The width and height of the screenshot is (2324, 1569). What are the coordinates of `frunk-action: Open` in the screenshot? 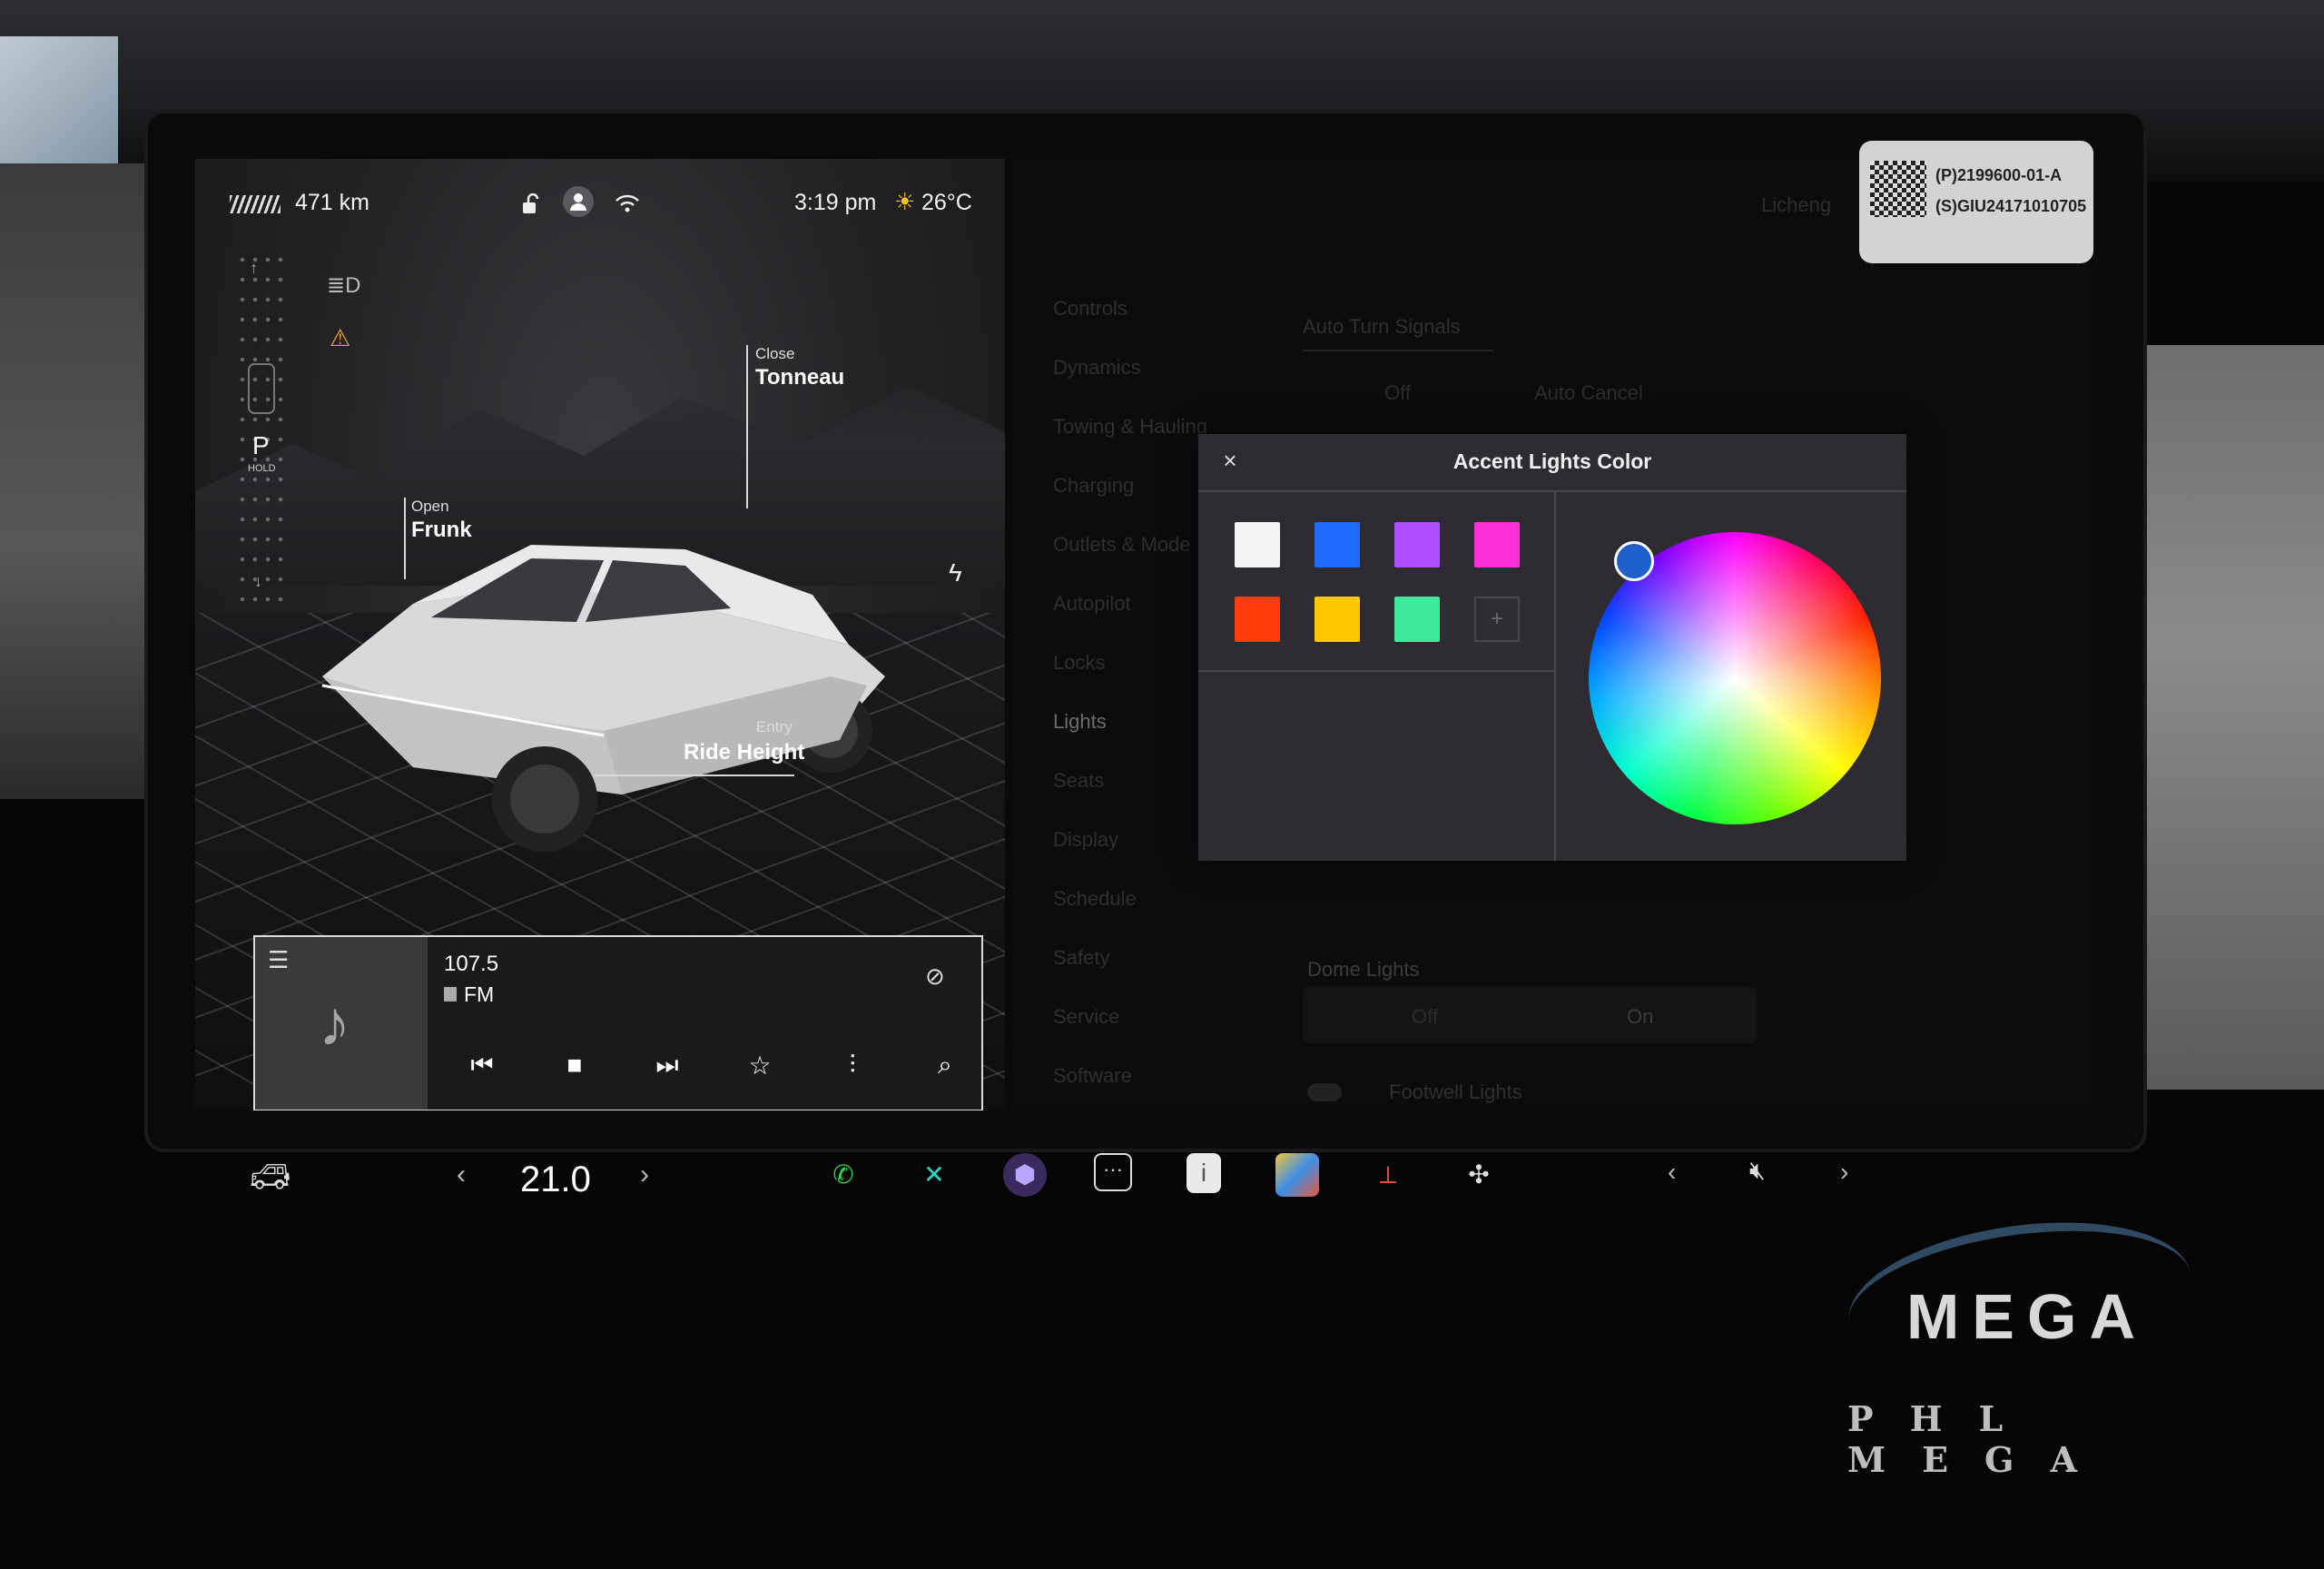 It's located at (430, 507).